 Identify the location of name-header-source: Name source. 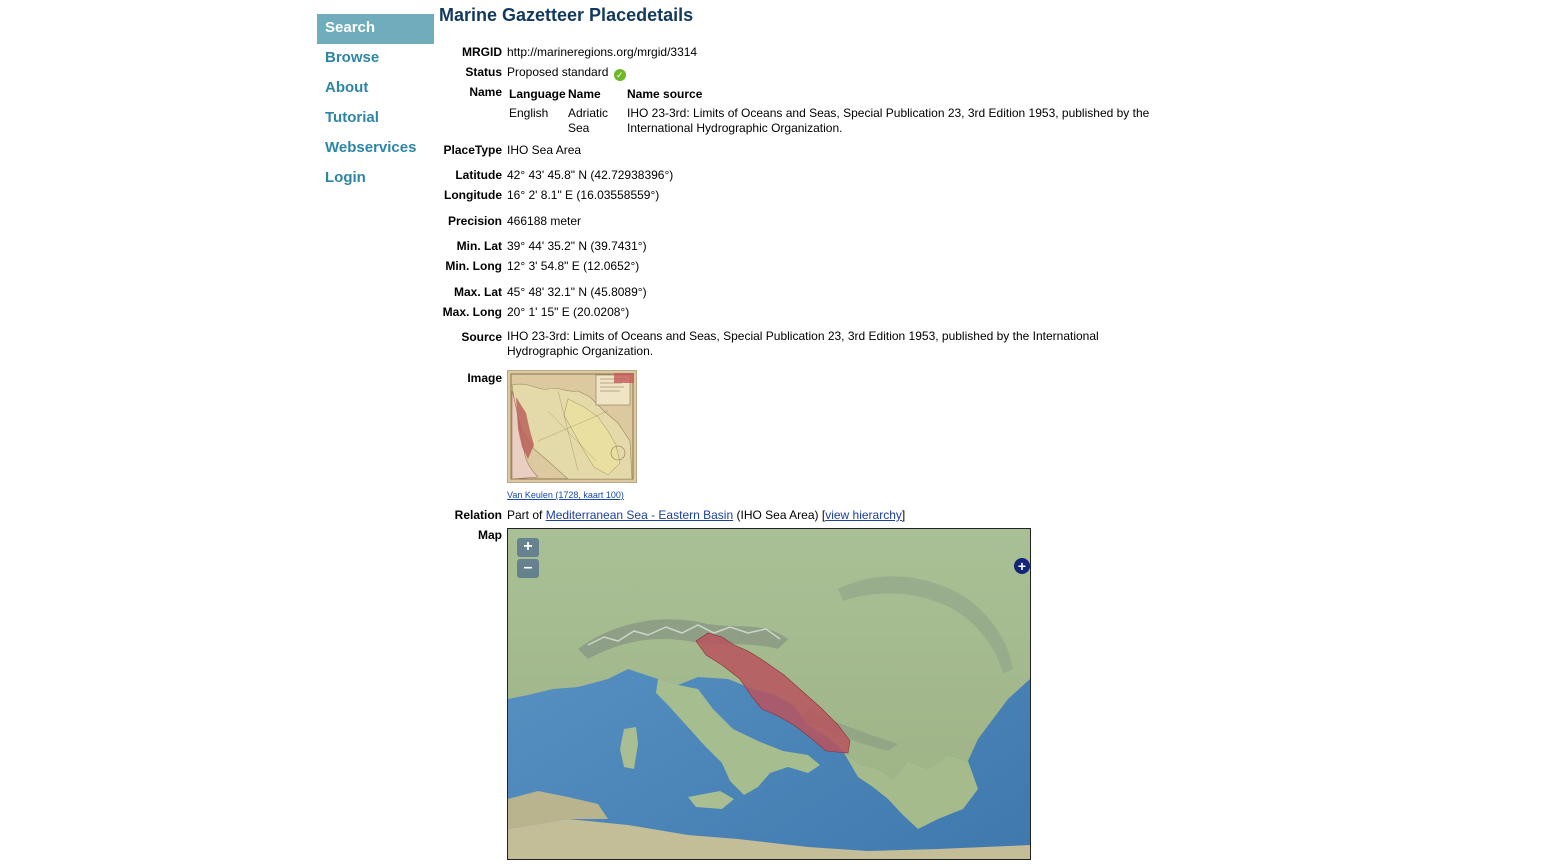
(665, 94).